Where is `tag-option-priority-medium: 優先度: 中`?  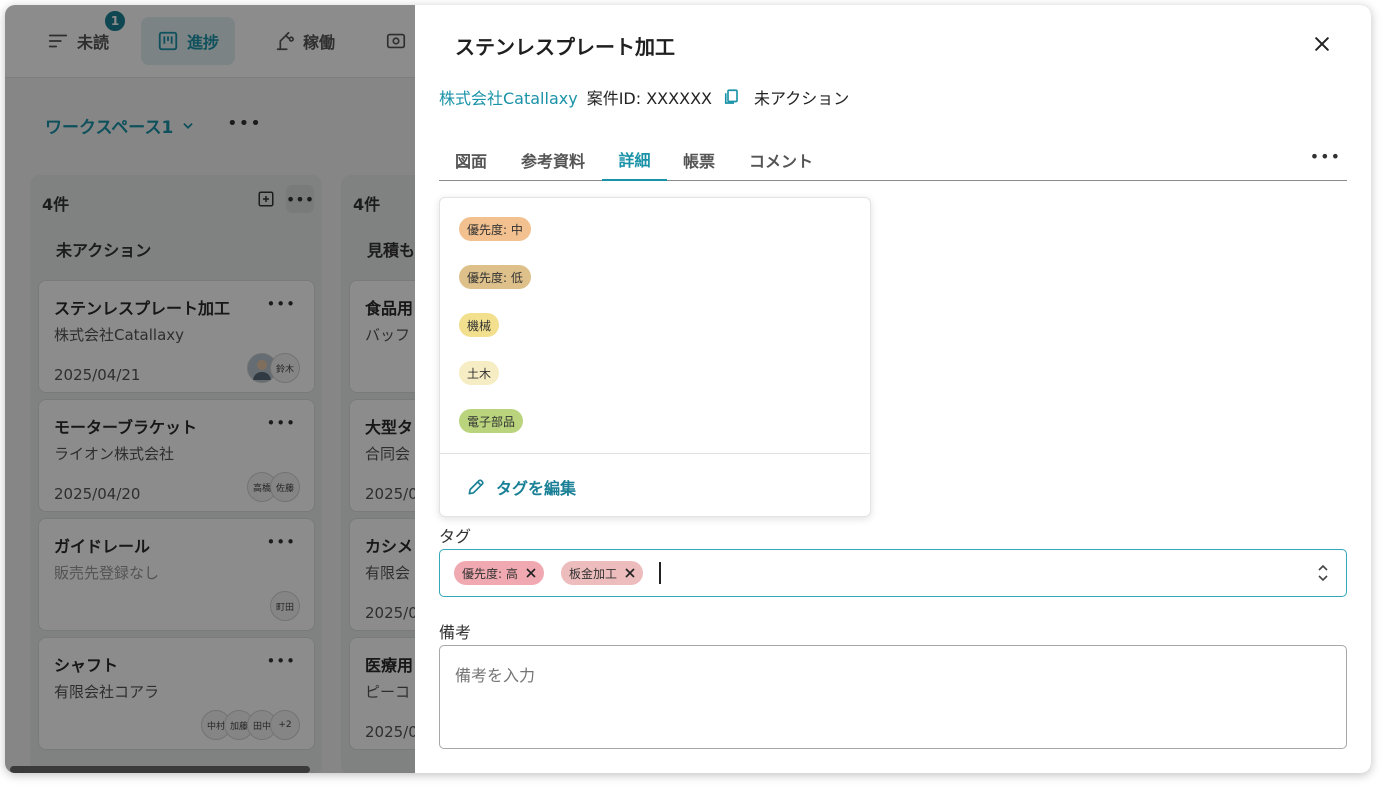
tag-option-priority-medium: 優先度: 中 is located at coordinates (495, 229).